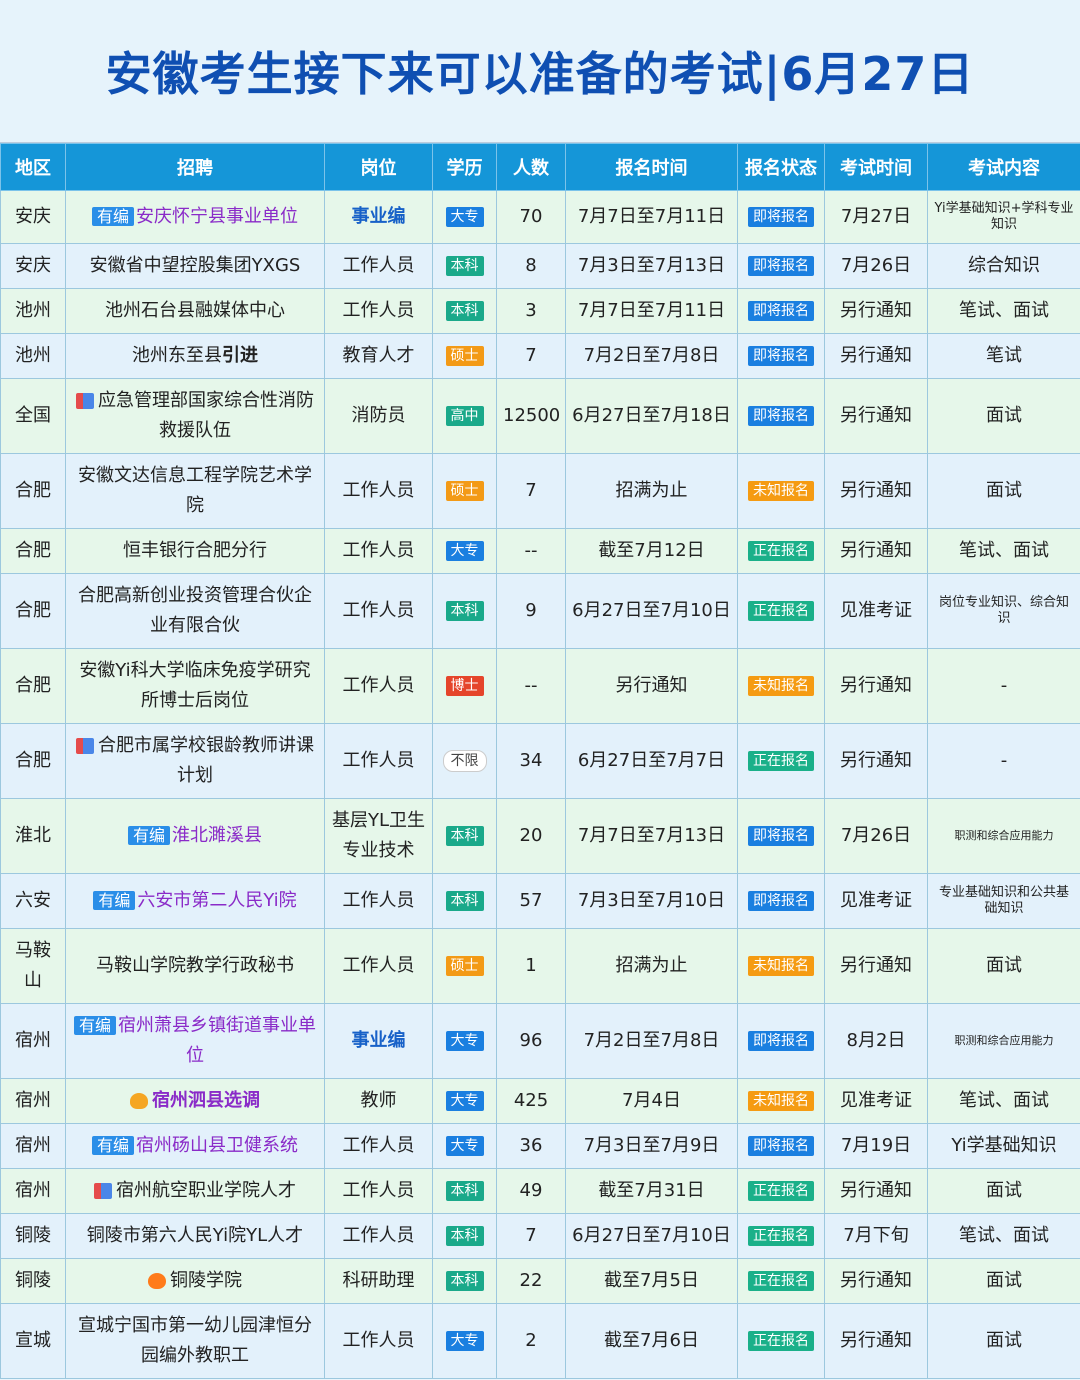 This screenshot has height=1380, width=1080. I want to click on hire-tag: 有编, so click(114, 900).